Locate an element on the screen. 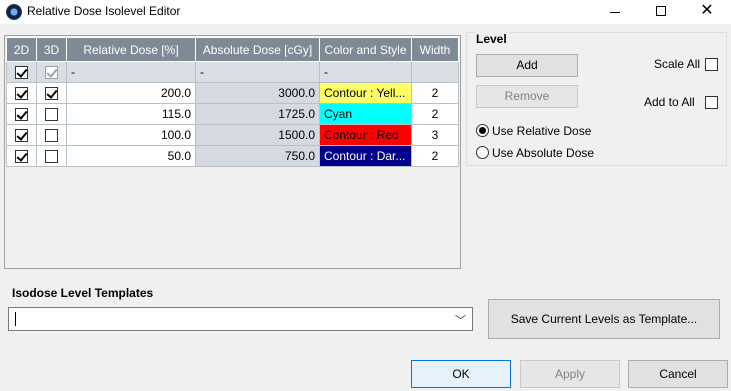  table-row: 100.0 1500.0 Contour : Red 3 is located at coordinates (232, 135).